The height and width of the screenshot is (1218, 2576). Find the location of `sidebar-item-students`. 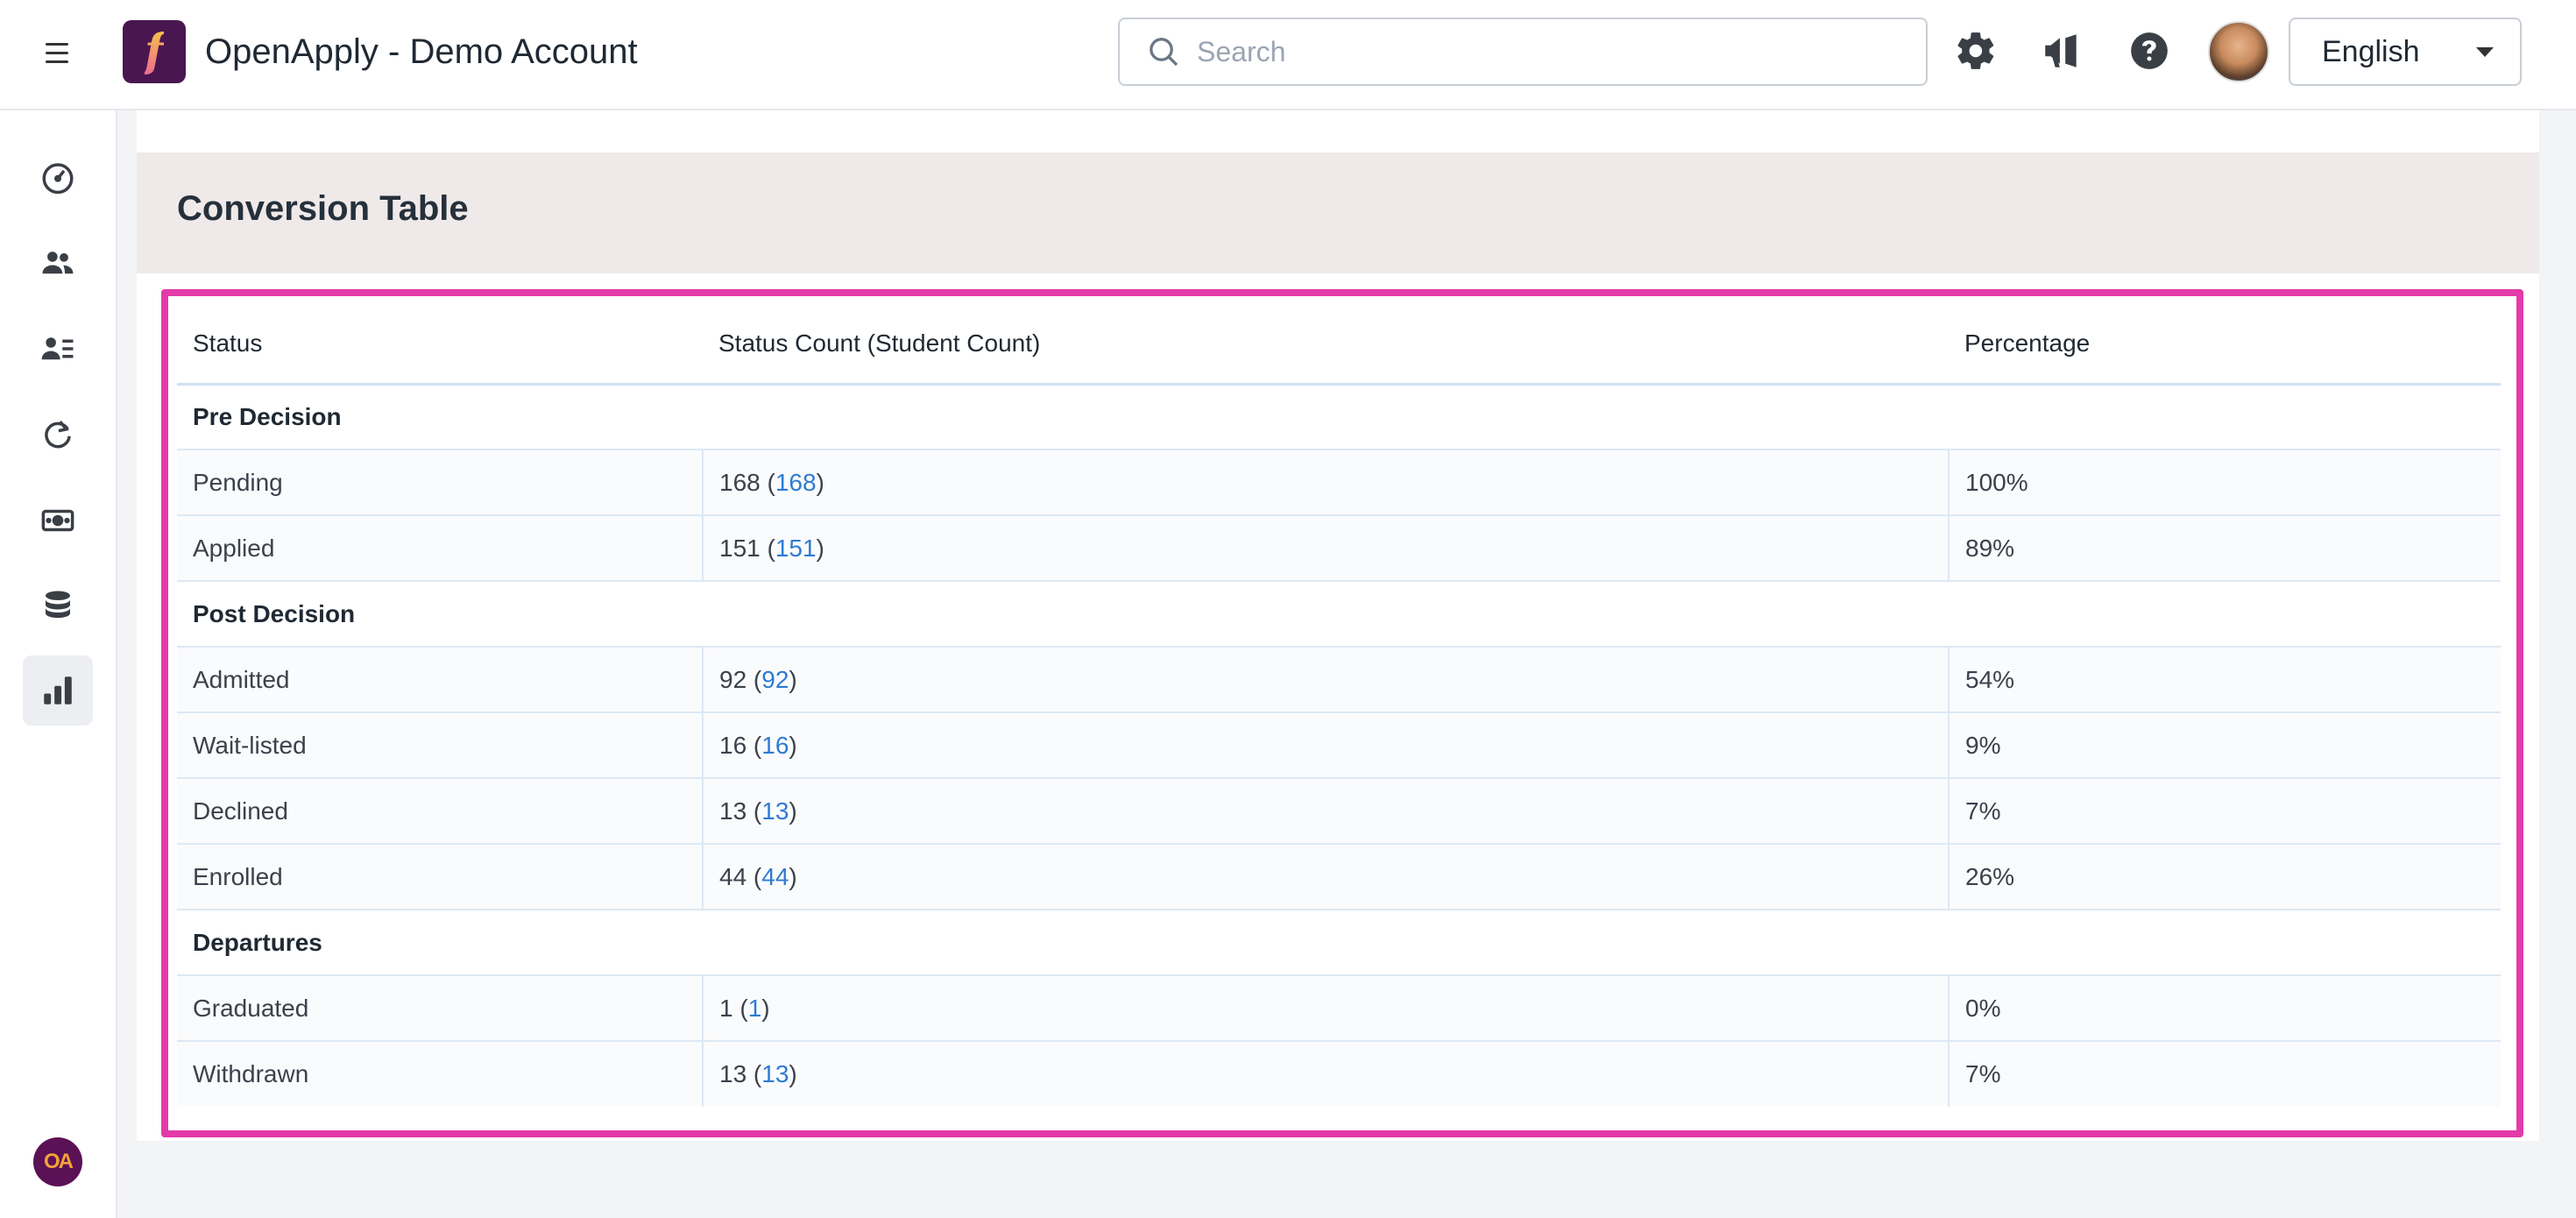

sidebar-item-students is located at coordinates (58, 349).